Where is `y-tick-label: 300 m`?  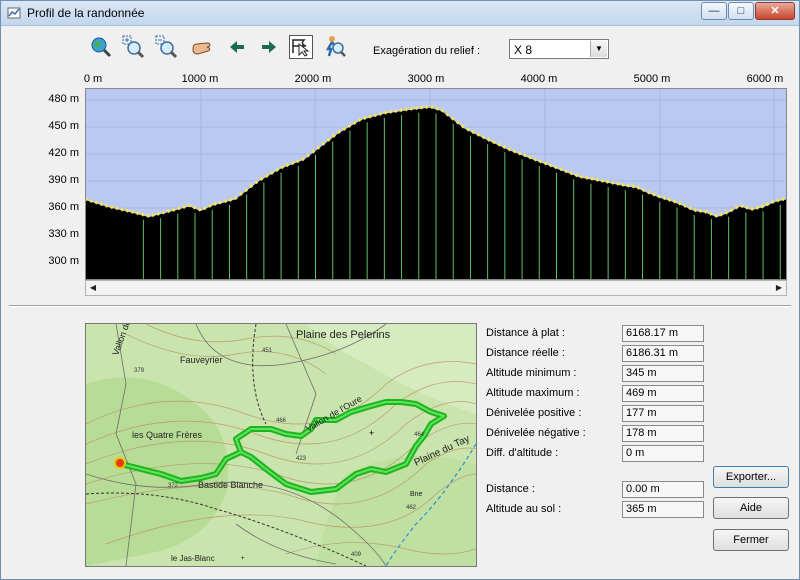 y-tick-label: 300 m is located at coordinates (63, 261).